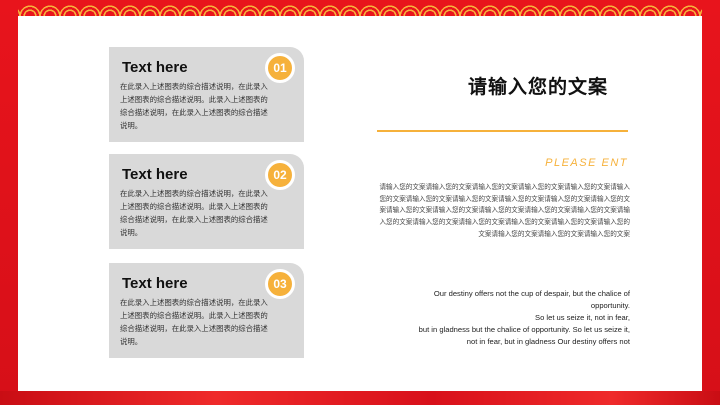 The width and height of the screenshot is (720, 405). Describe the element at coordinates (280, 175) in the screenshot. I see `number-badge: 02` at that location.